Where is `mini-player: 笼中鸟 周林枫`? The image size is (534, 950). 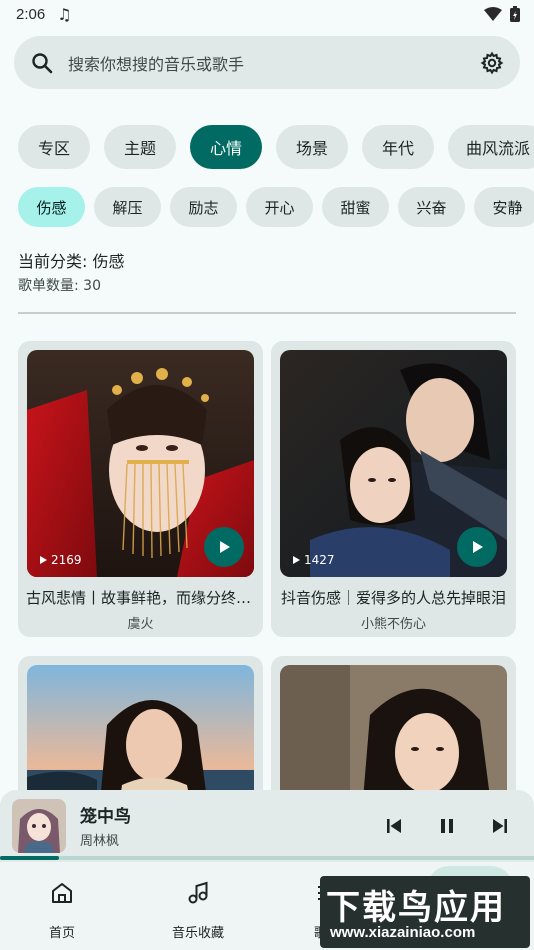 mini-player: 笼中鸟 周林枫 is located at coordinates (267, 826).